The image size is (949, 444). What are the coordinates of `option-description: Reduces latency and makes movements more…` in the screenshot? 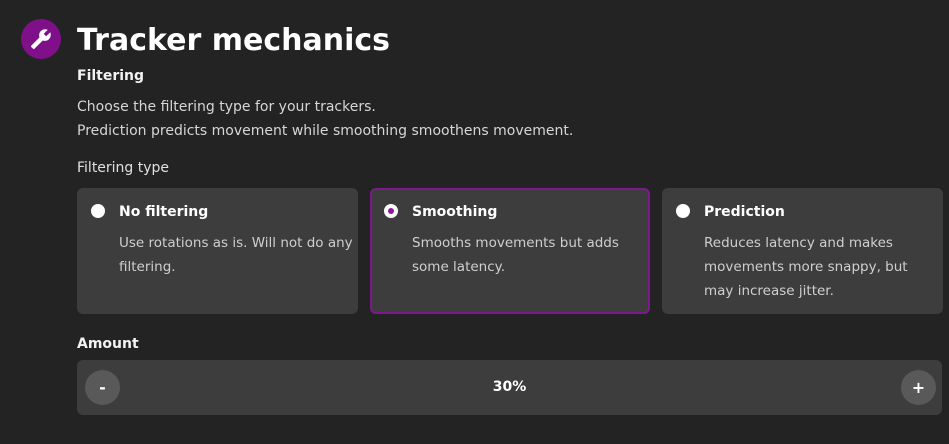 It's located at (806, 267).